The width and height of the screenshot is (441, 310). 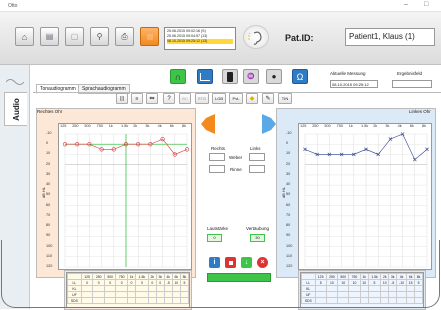 I want to click on new-document-button: ▢, so click(x=74, y=36).